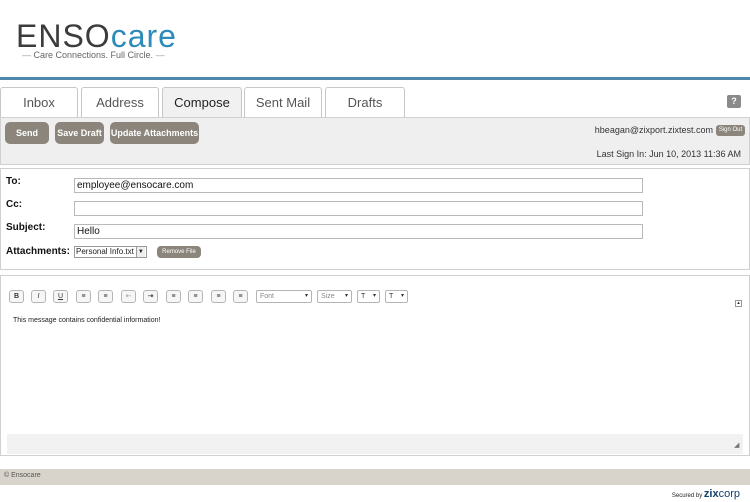 The image size is (750, 502). I want to click on text-color-icon: T, so click(363, 296).